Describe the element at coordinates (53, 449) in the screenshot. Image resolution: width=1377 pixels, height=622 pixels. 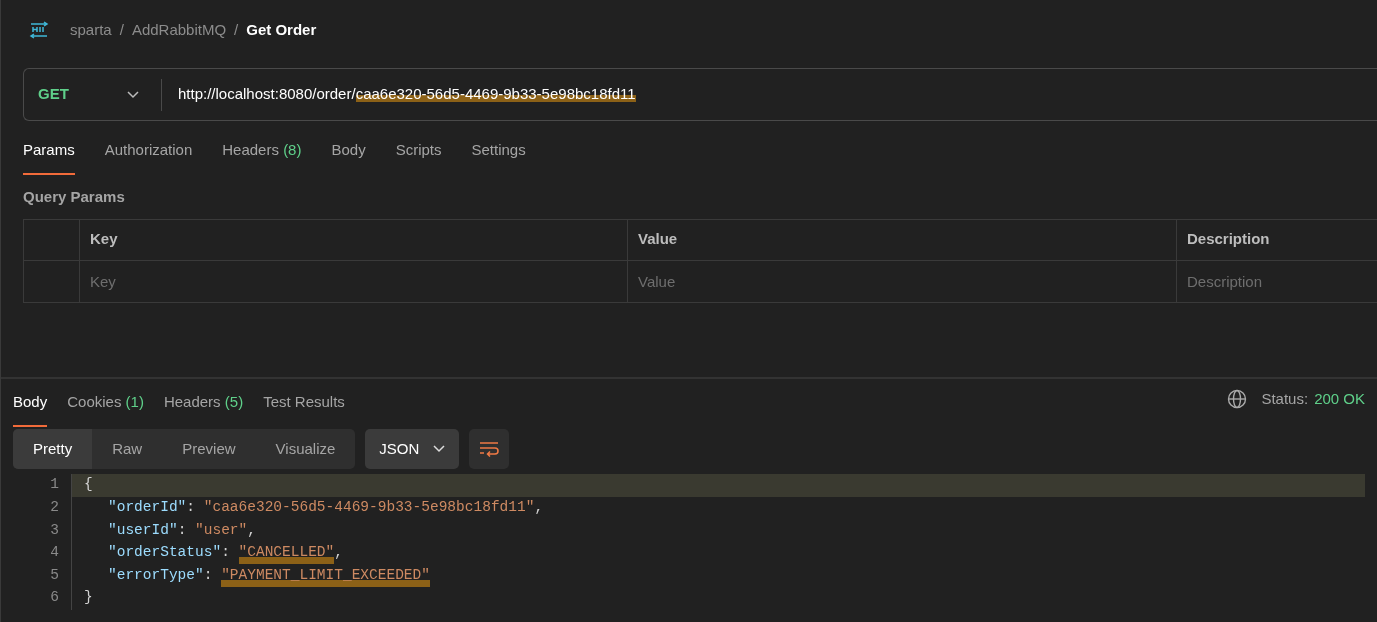
I see `view-mode-tab: Pretty` at that location.